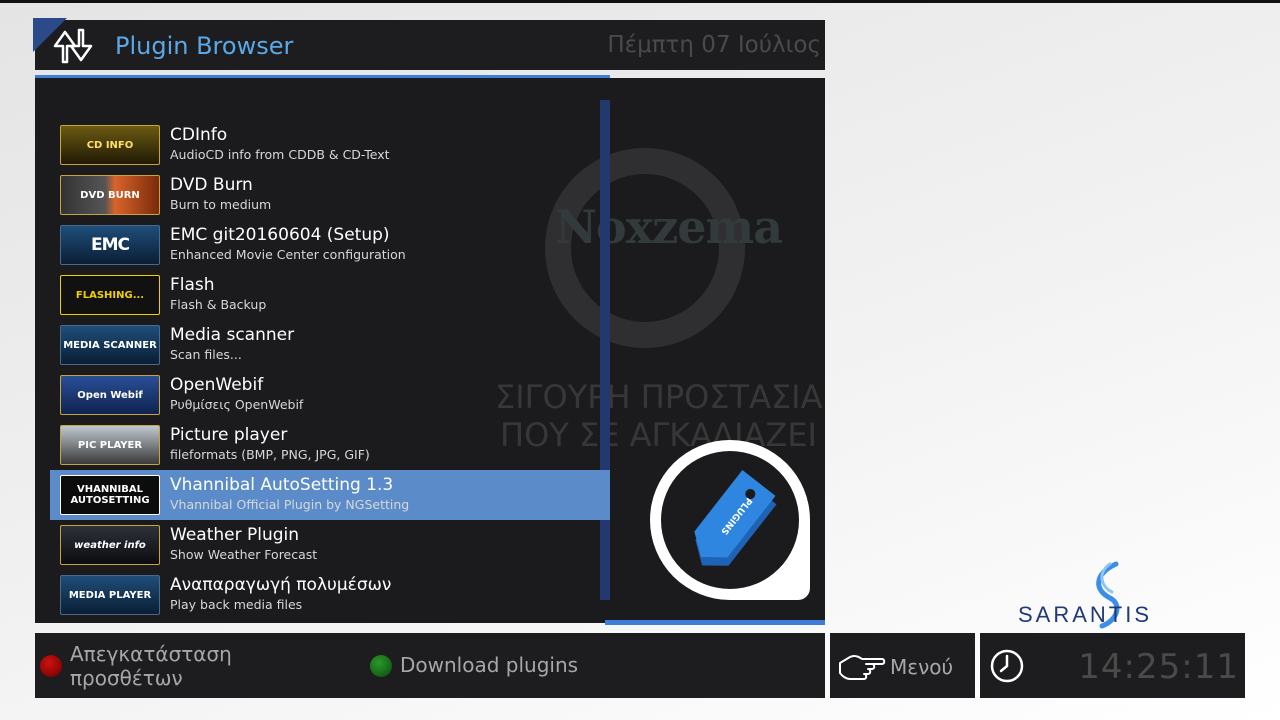  What do you see at coordinates (110, 145) in the screenshot?
I see `cd-info-icon: CD INFO` at bounding box center [110, 145].